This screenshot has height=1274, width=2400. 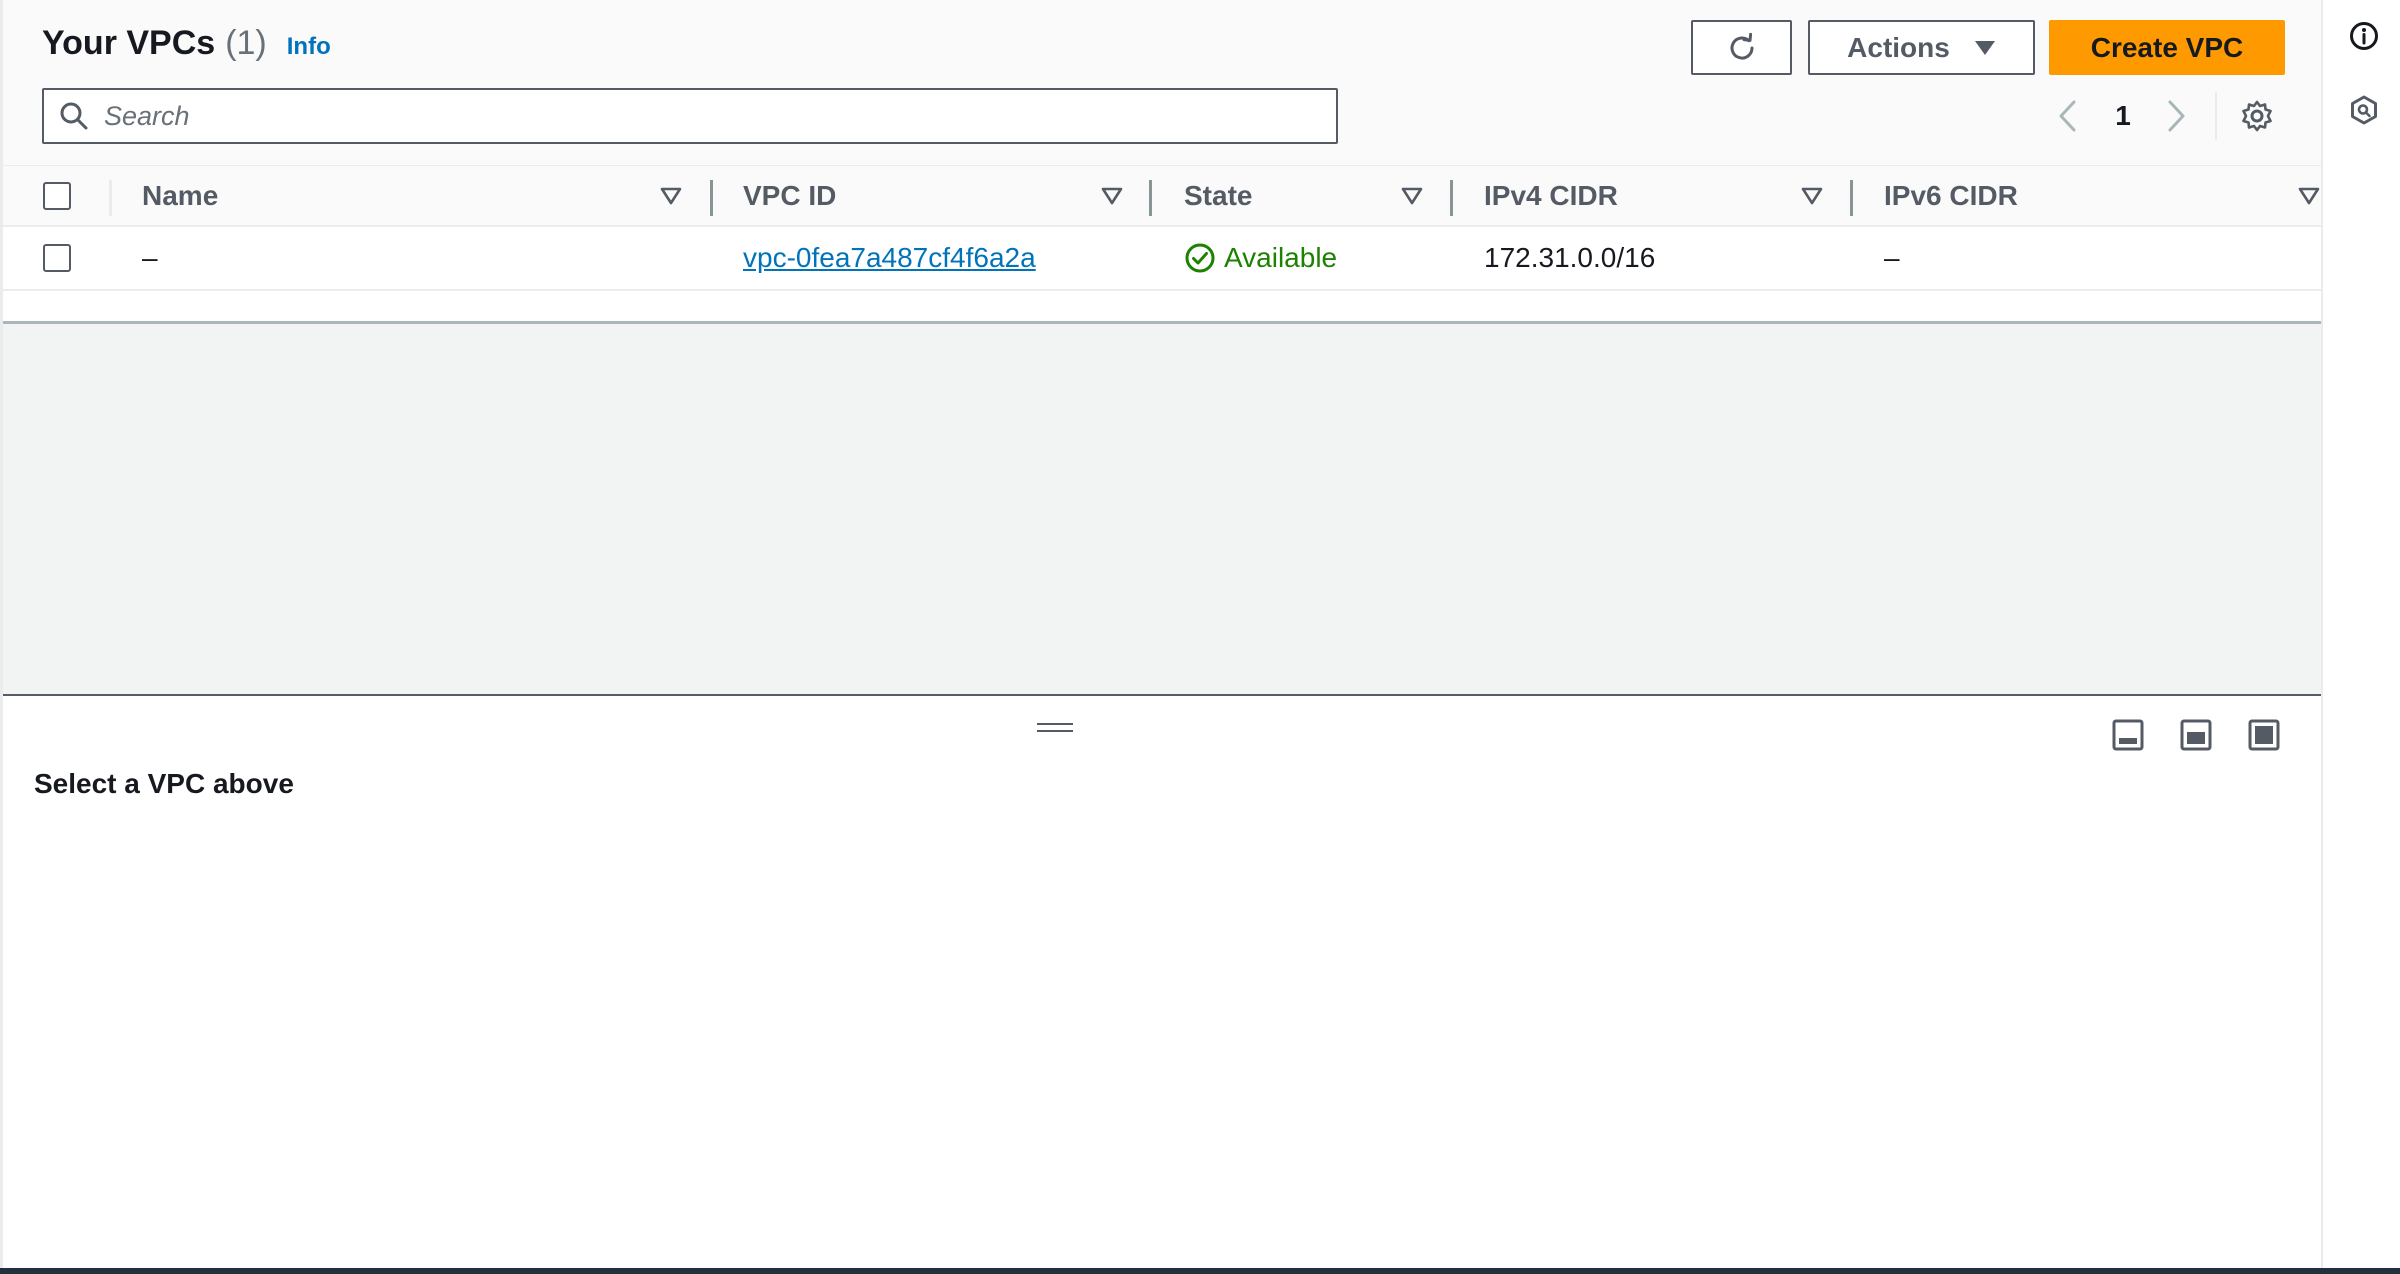 What do you see at coordinates (1200, 1271) in the screenshot?
I see `bottom-edge-bar` at bounding box center [1200, 1271].